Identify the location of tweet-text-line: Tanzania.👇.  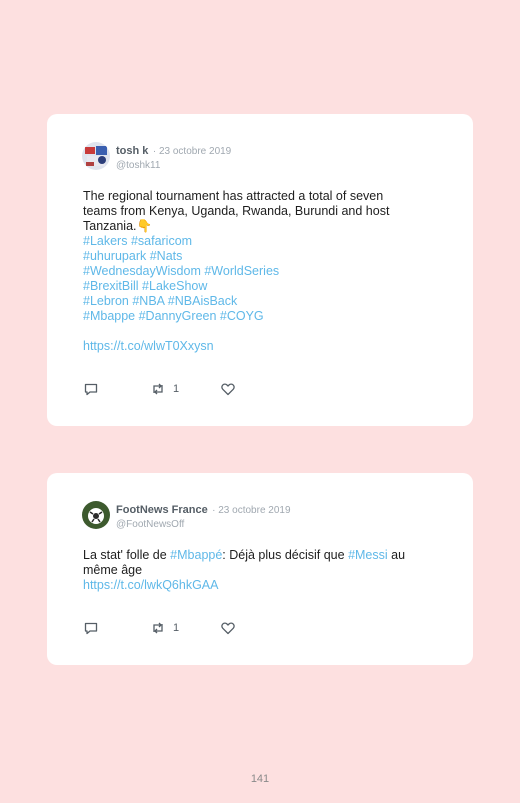
(253, 226).